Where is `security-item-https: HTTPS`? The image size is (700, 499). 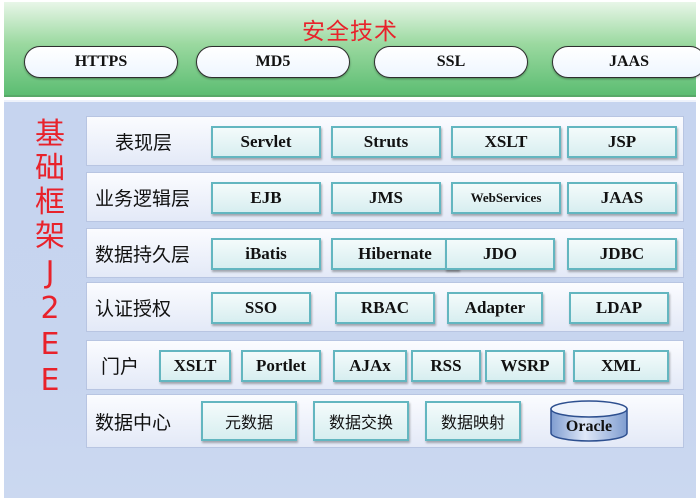
security-item-https: HTTPS is located at coordinates (101, 62).